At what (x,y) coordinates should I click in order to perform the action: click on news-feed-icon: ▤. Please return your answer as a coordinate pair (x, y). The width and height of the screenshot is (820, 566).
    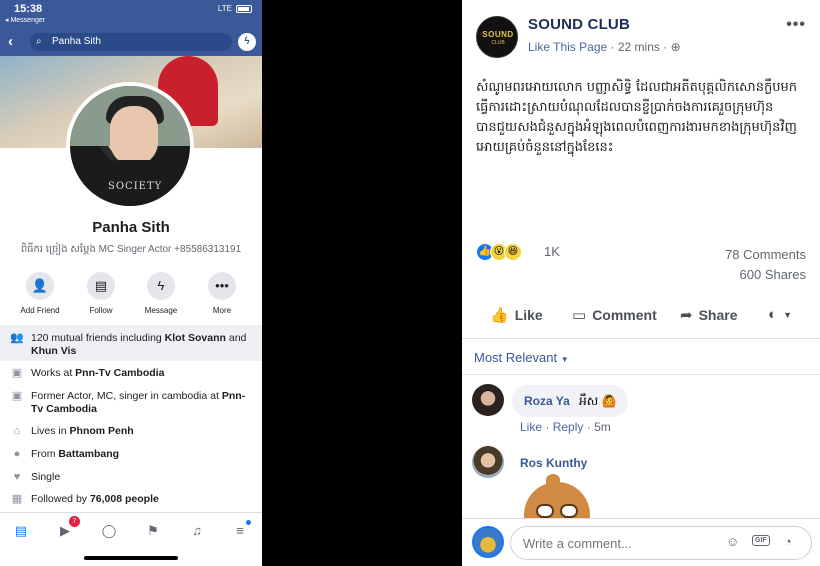
    Looking at the image, I should click on (21, 531).